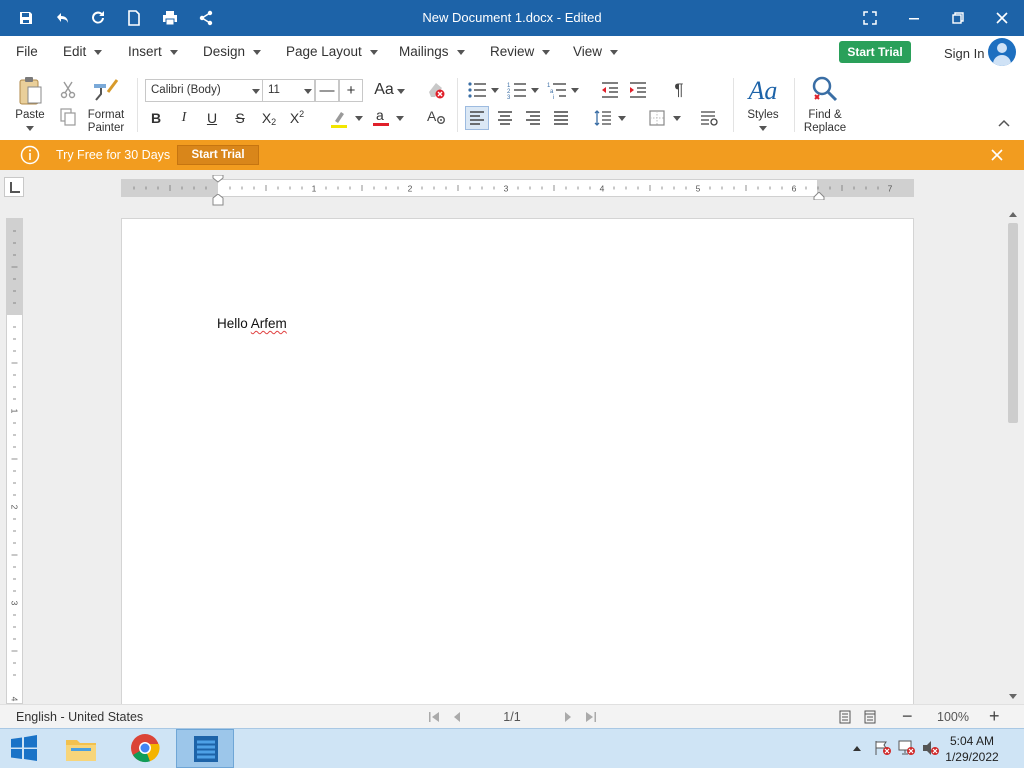  Describe the element at coordinates (1002, 52) in the screenshot. I see `avatar` at that location.